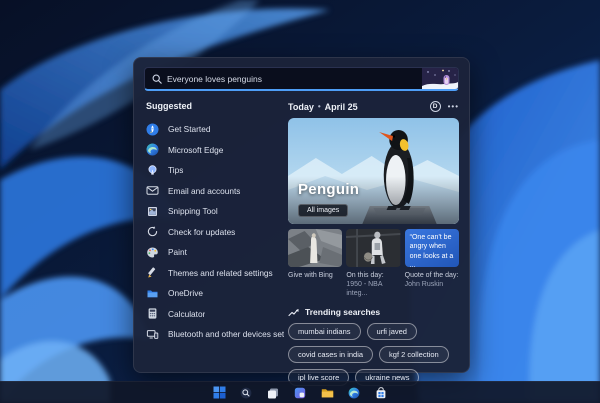 Image resolution: width=600 pixels, height=403 pixels. Describe the element at coordinates (152, 129) in the screenshot. I see `get-started-icon` at that location.